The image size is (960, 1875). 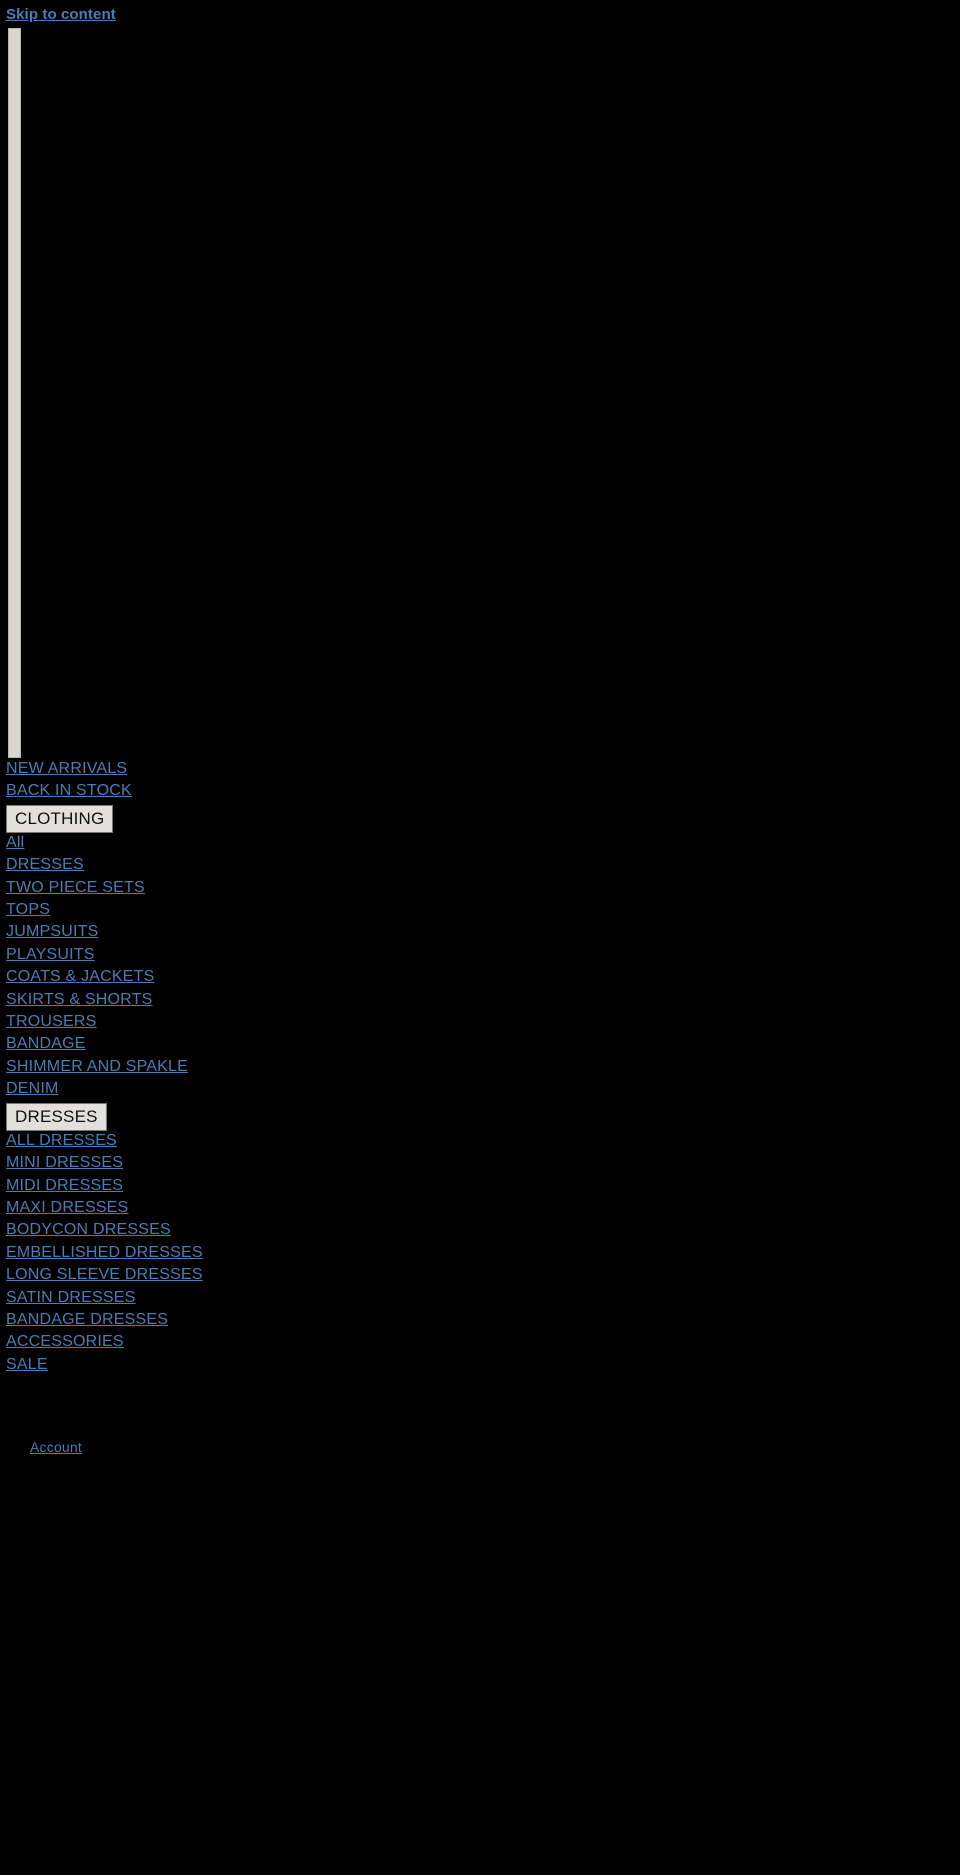 I want to click on nav-link-clothing-dresses: DRESSES, so click(x=42, y=865).